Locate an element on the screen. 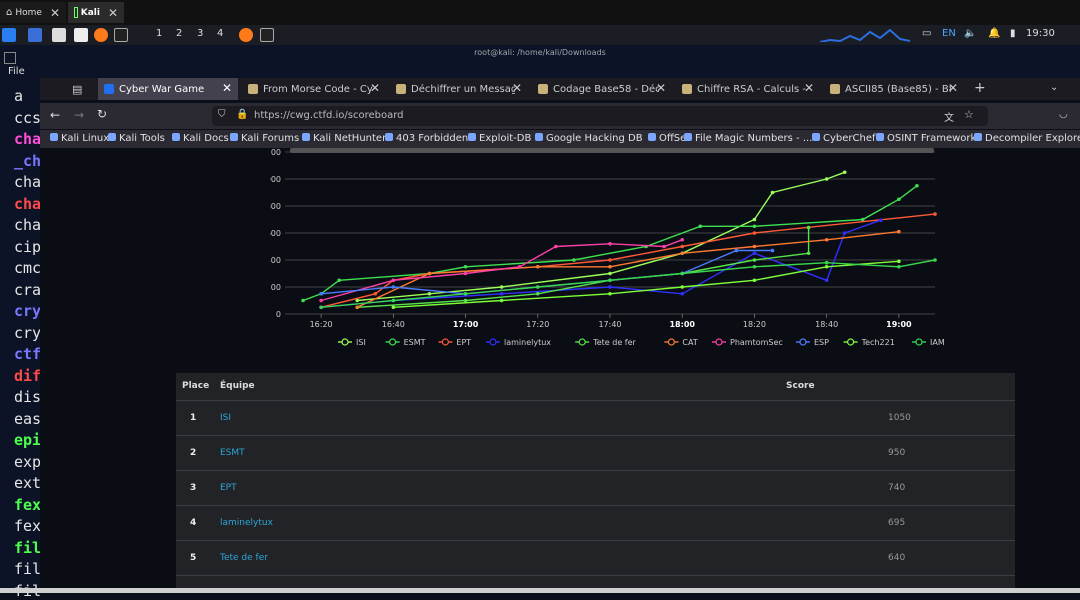  kali-menu-icon is located at coordinates (9, 35).